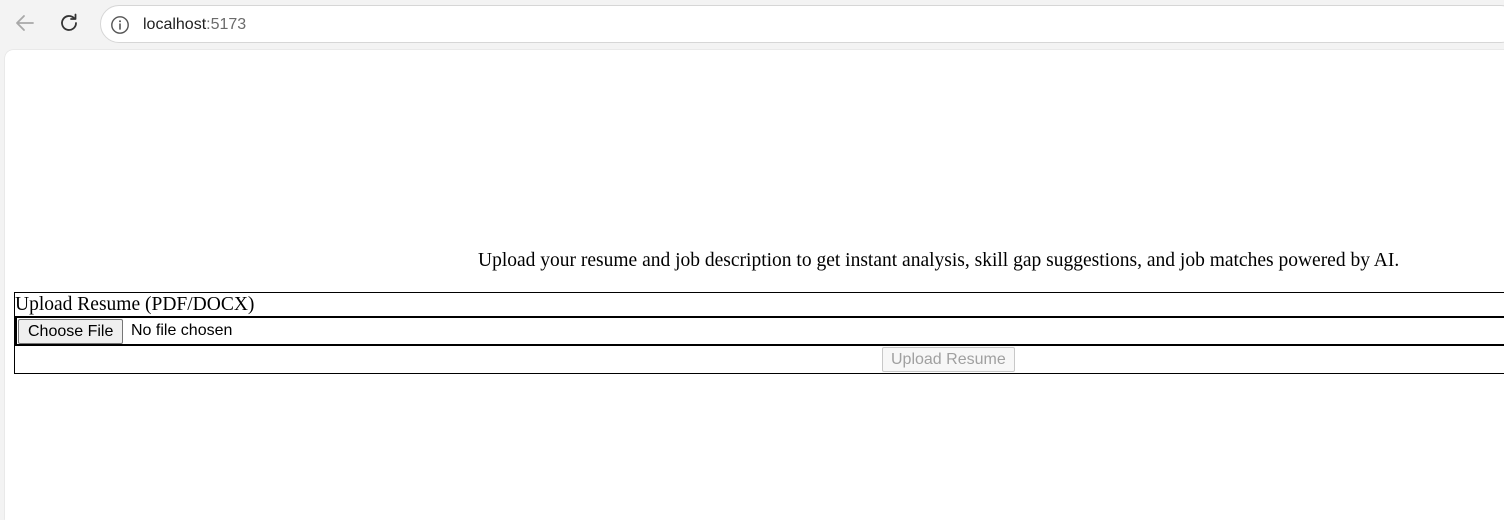 This screenshot has width=1504, height=520. Describe the element at coordinates (175, 24) in the screenshot. I see `url-host: localhost` at that location.